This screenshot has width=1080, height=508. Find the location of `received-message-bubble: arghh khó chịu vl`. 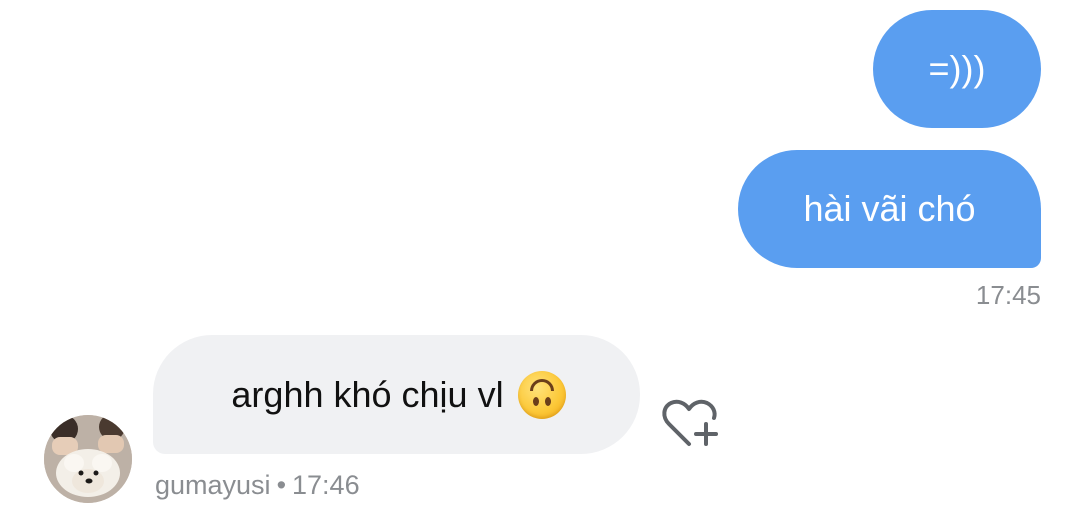

received-message-bubble: arghh khó chịu vl is located at coordinates (396, 394).